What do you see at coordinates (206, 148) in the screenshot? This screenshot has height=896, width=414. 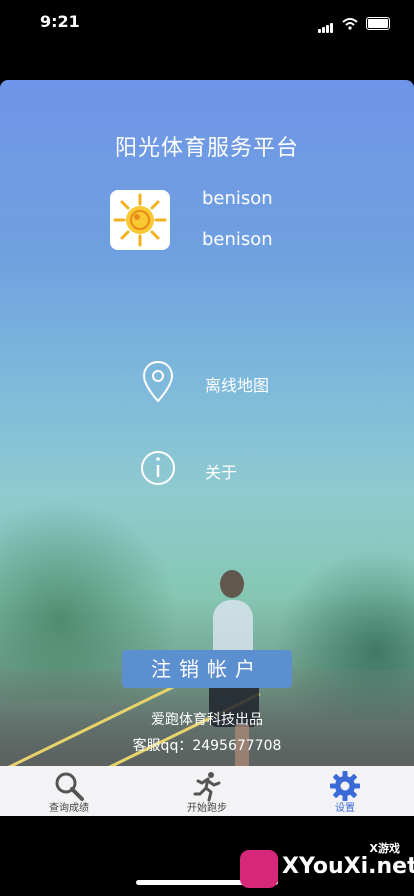 I see `page-title: 阳光体育服务平台` at bounding box center [206, 148].